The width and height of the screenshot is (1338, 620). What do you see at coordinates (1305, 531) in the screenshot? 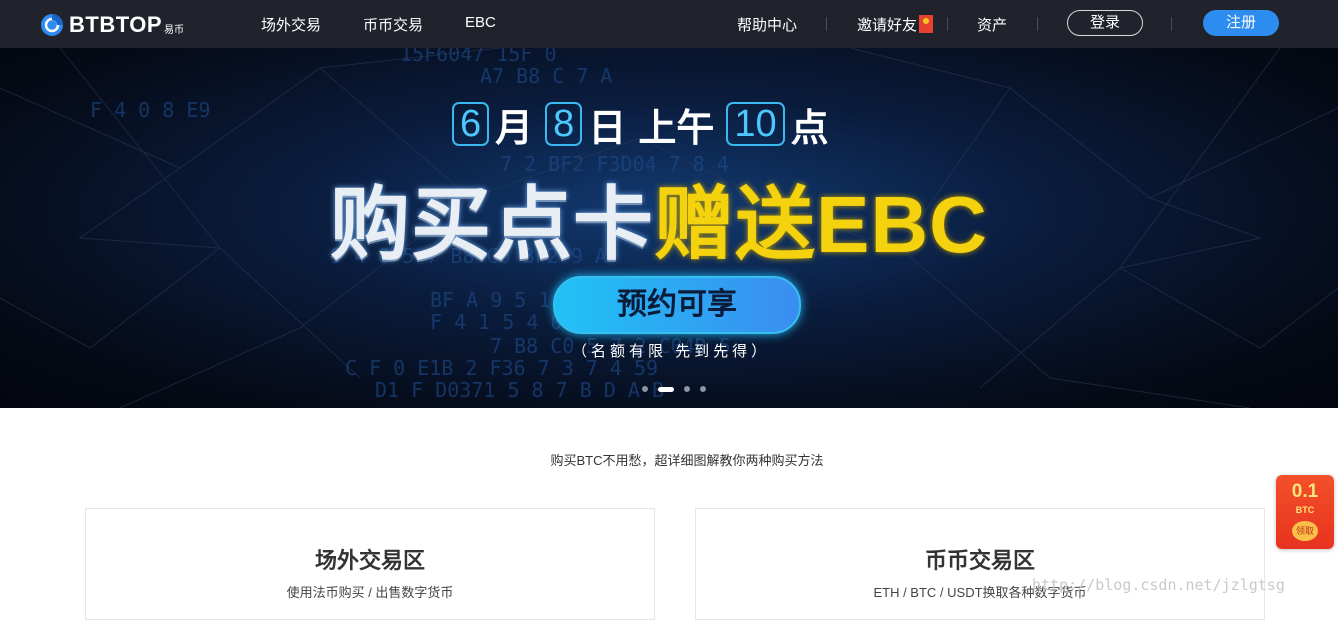
I see `claim-button: 领取` at bounding box center [1305, 531].